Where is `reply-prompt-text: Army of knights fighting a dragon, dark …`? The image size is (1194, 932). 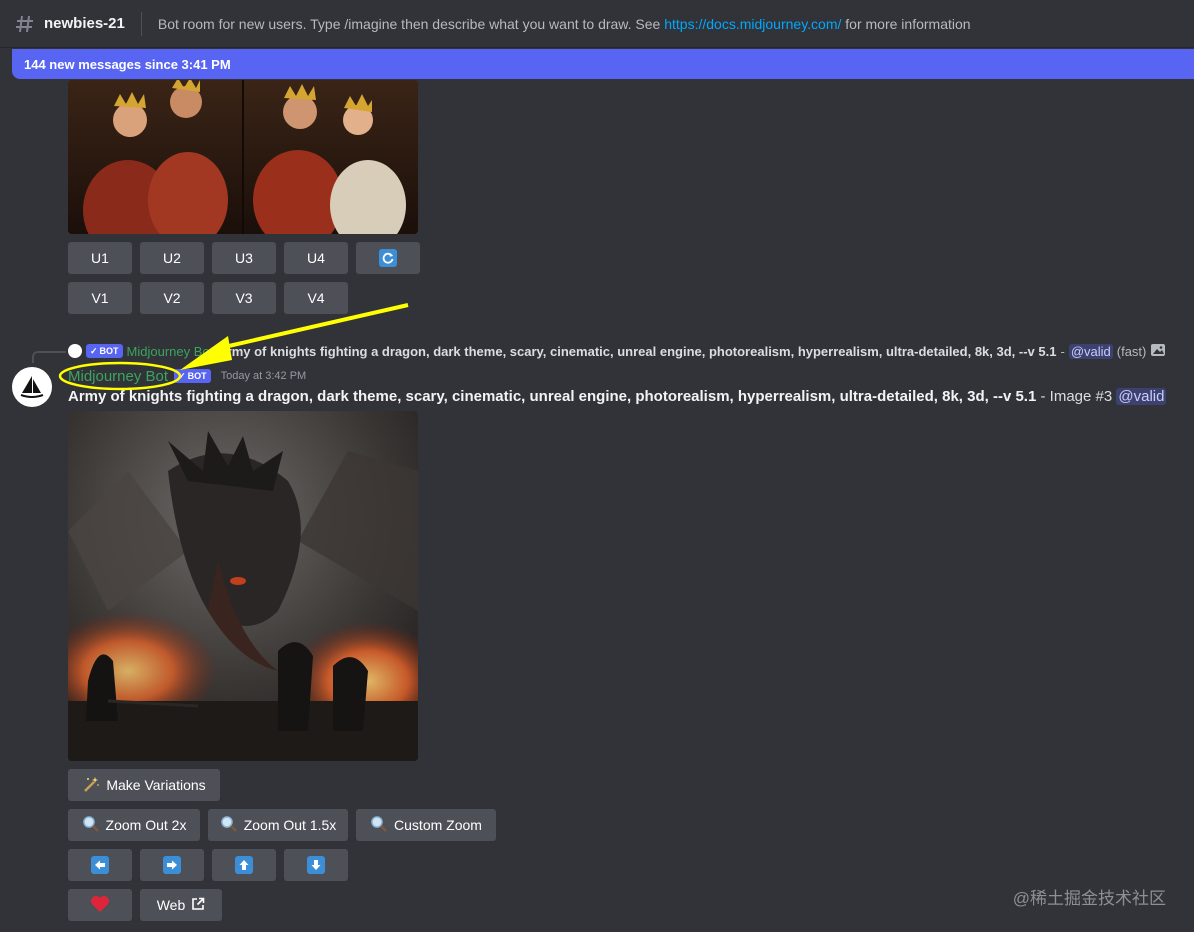
reply-prompt-text: Army of knights fighting a dragon, dark … is located at coordinates (637, 351).